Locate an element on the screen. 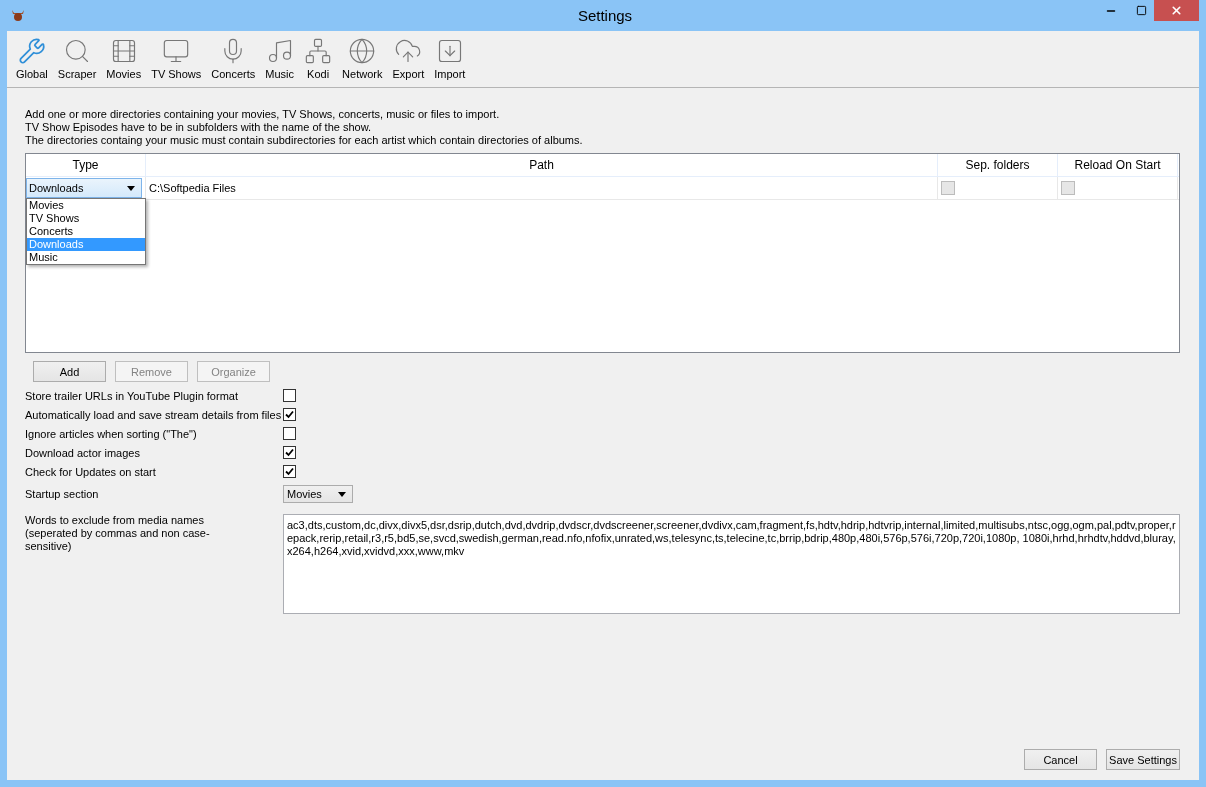 The image size is (1206, 787). table-button: Add is located at coordinates (69, 371).